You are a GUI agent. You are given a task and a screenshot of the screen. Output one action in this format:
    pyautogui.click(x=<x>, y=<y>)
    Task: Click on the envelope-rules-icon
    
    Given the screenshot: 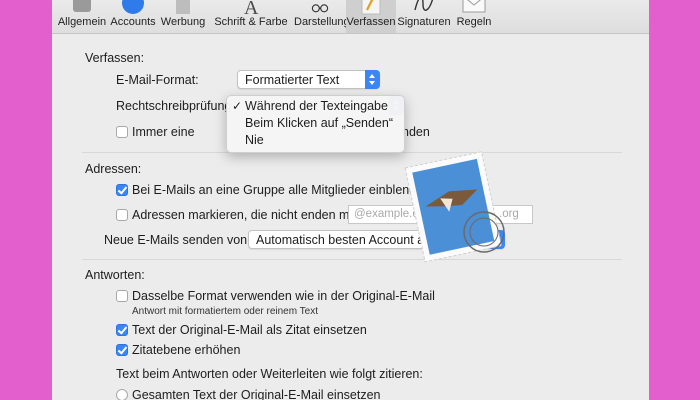 What is the action you would take?
    pyautogui.click(x=474, y=6)
    